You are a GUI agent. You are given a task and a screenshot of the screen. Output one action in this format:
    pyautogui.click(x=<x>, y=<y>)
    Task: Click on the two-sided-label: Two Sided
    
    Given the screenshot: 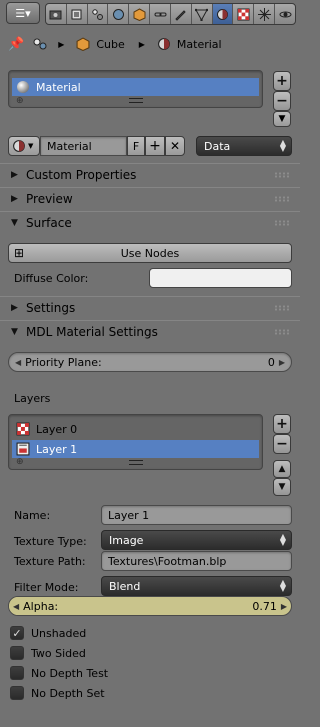 What is the action you would take?
    pyautogui.click(x=58, y=653)
    